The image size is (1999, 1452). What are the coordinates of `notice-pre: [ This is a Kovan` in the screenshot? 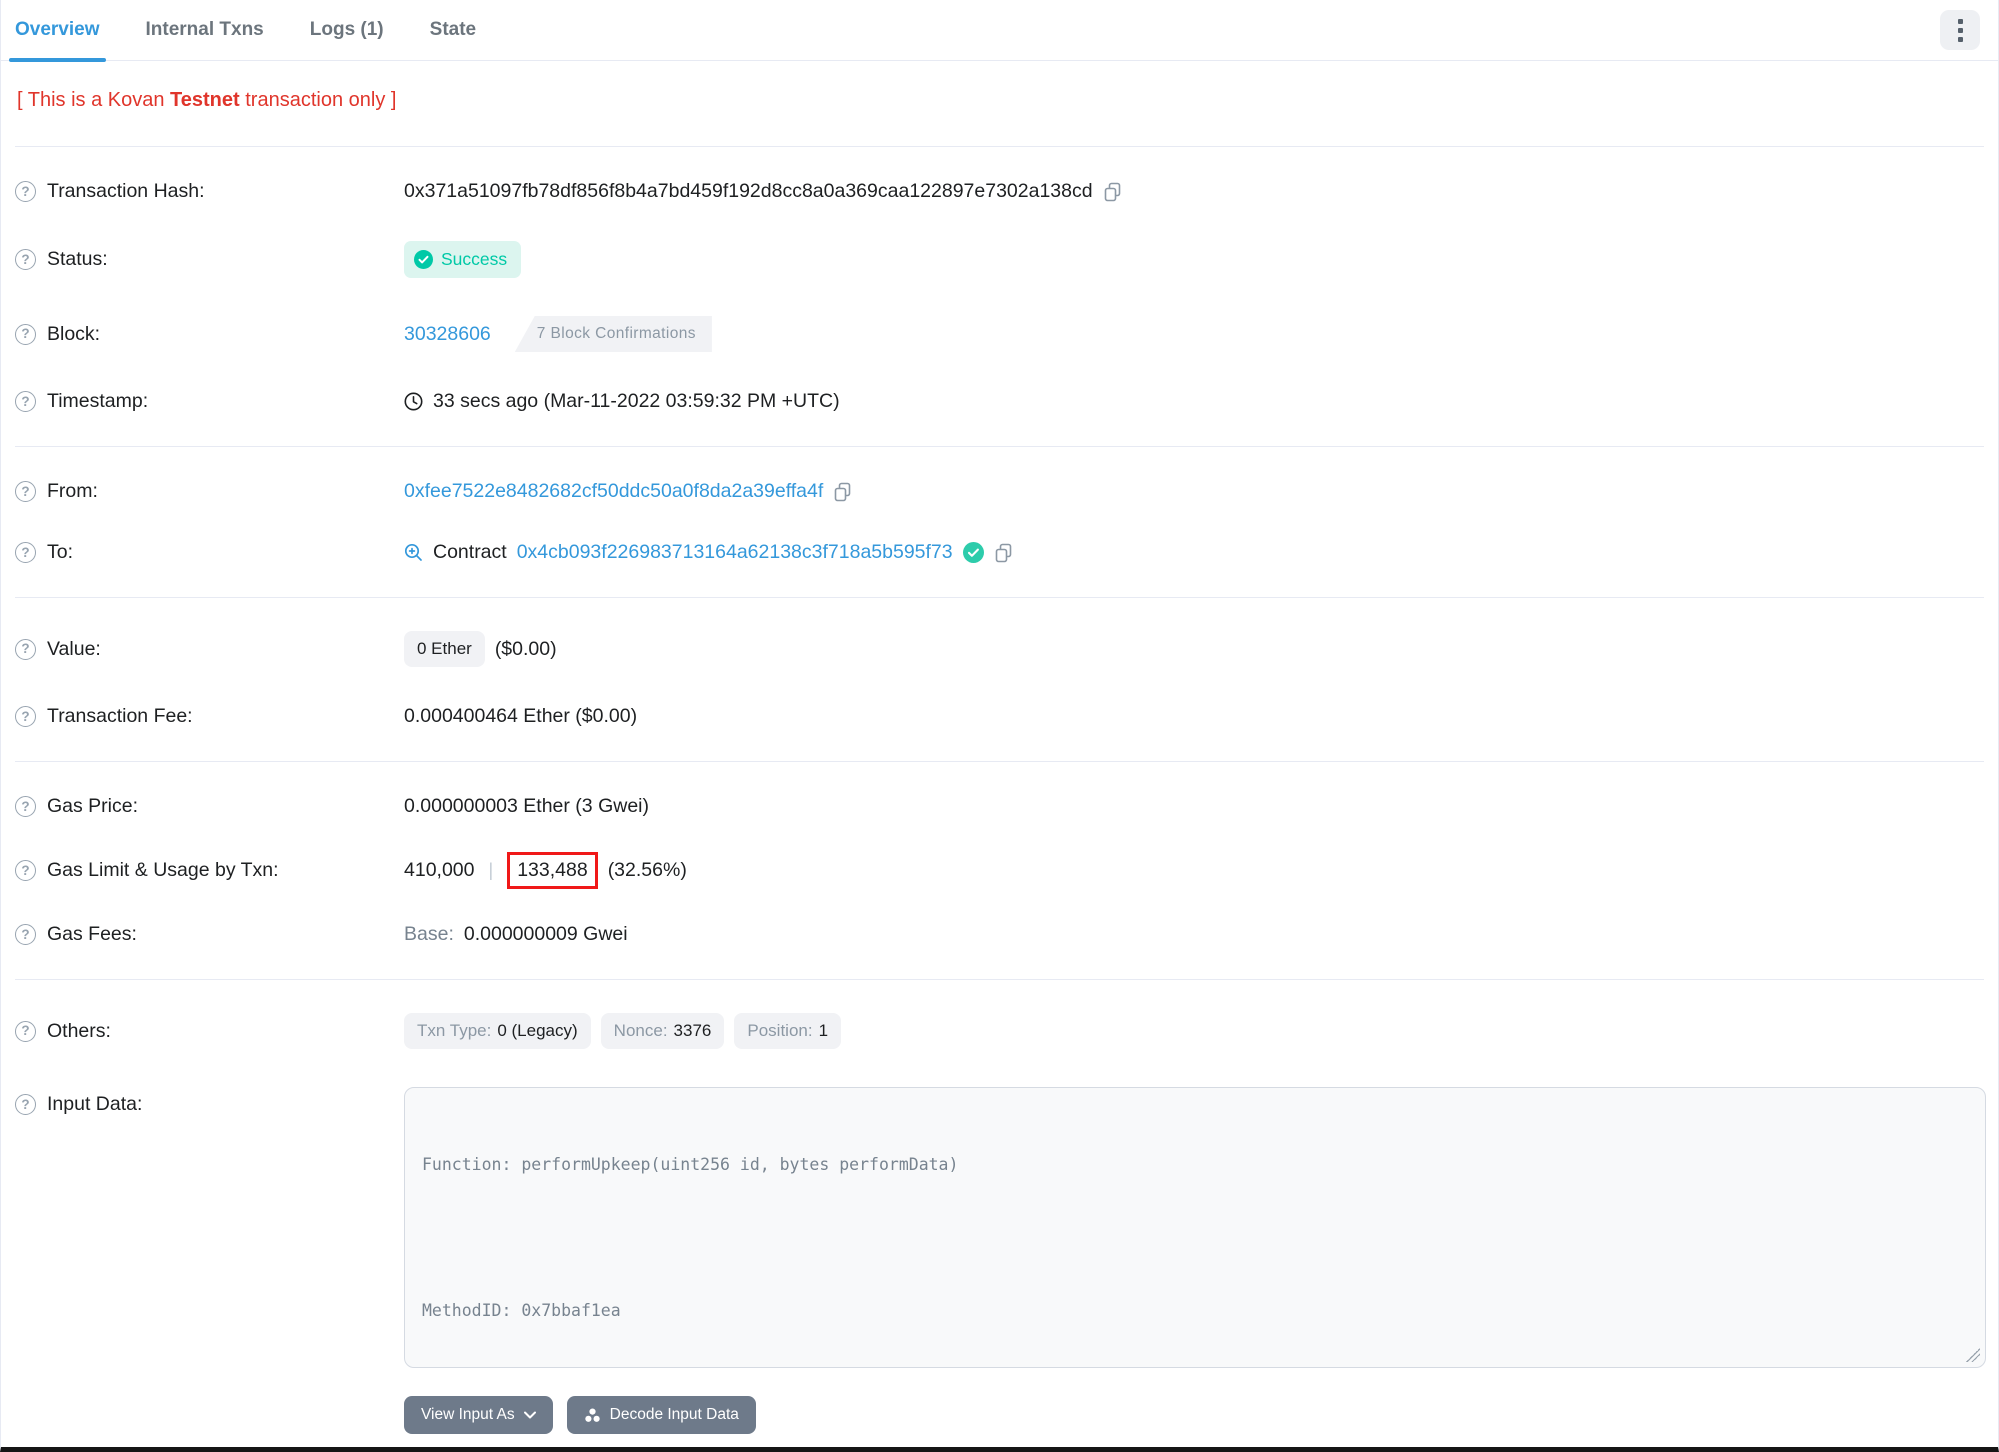 It's located at (94, 100).